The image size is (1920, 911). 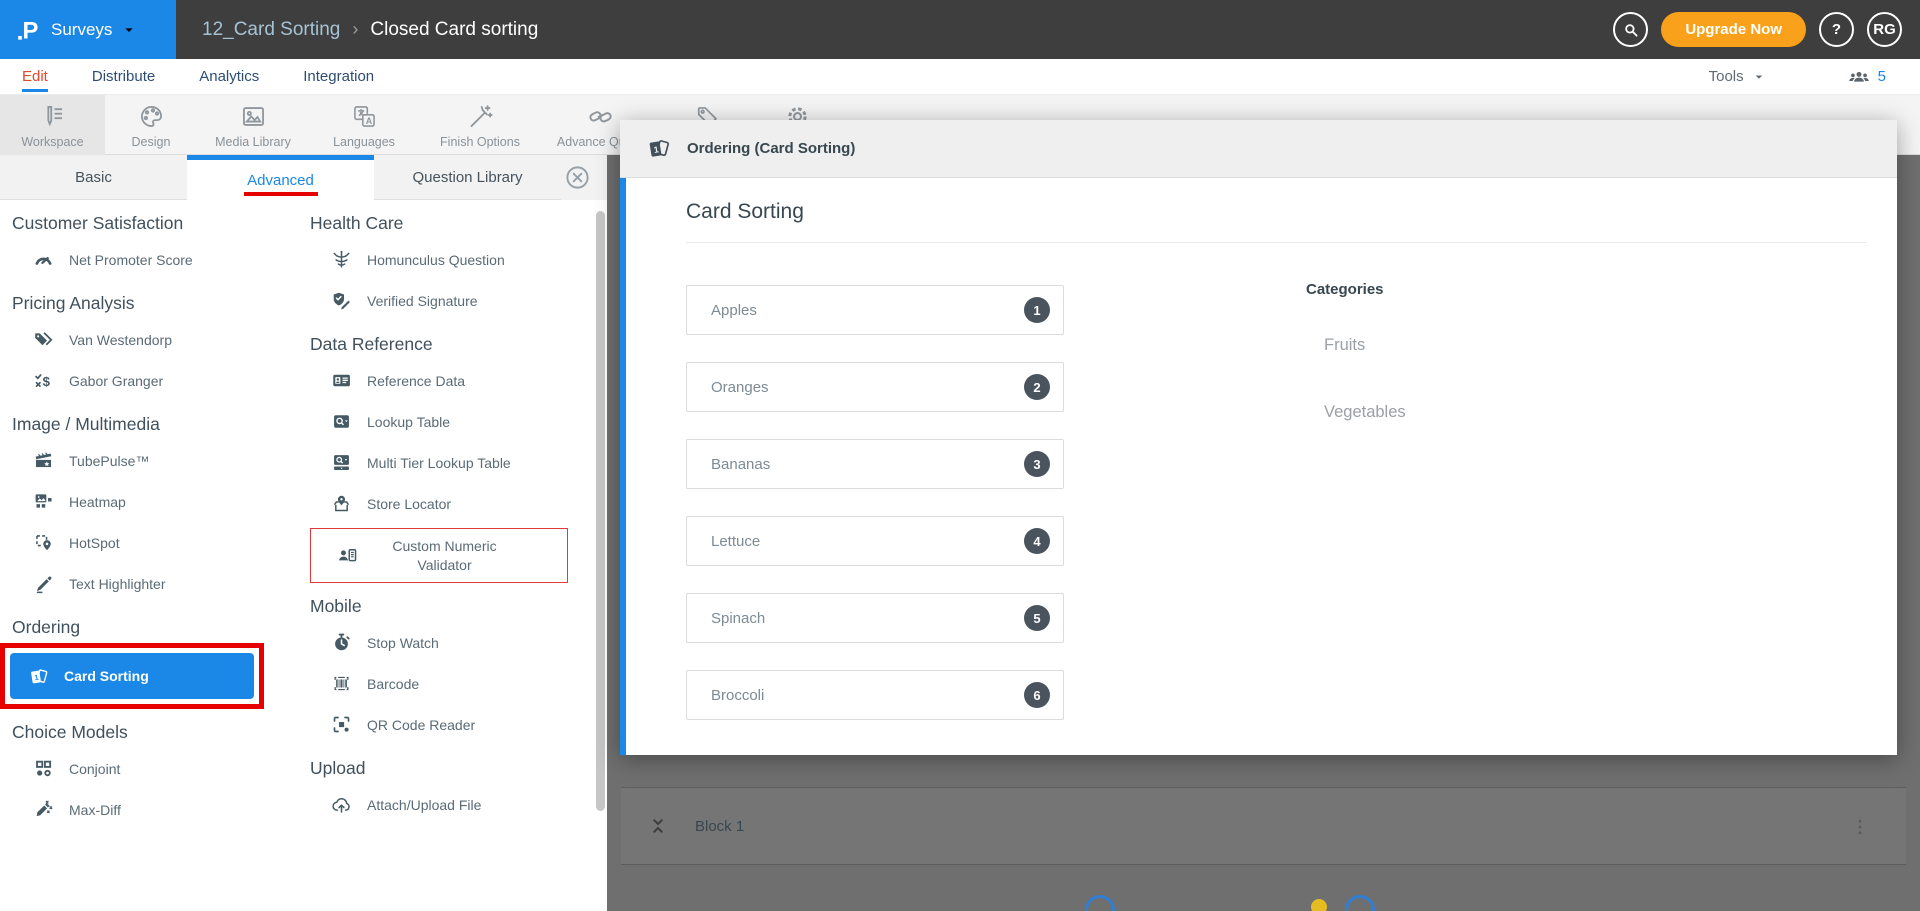 I want to click on tools-menu: Tools, so click(x=1737, y=76).